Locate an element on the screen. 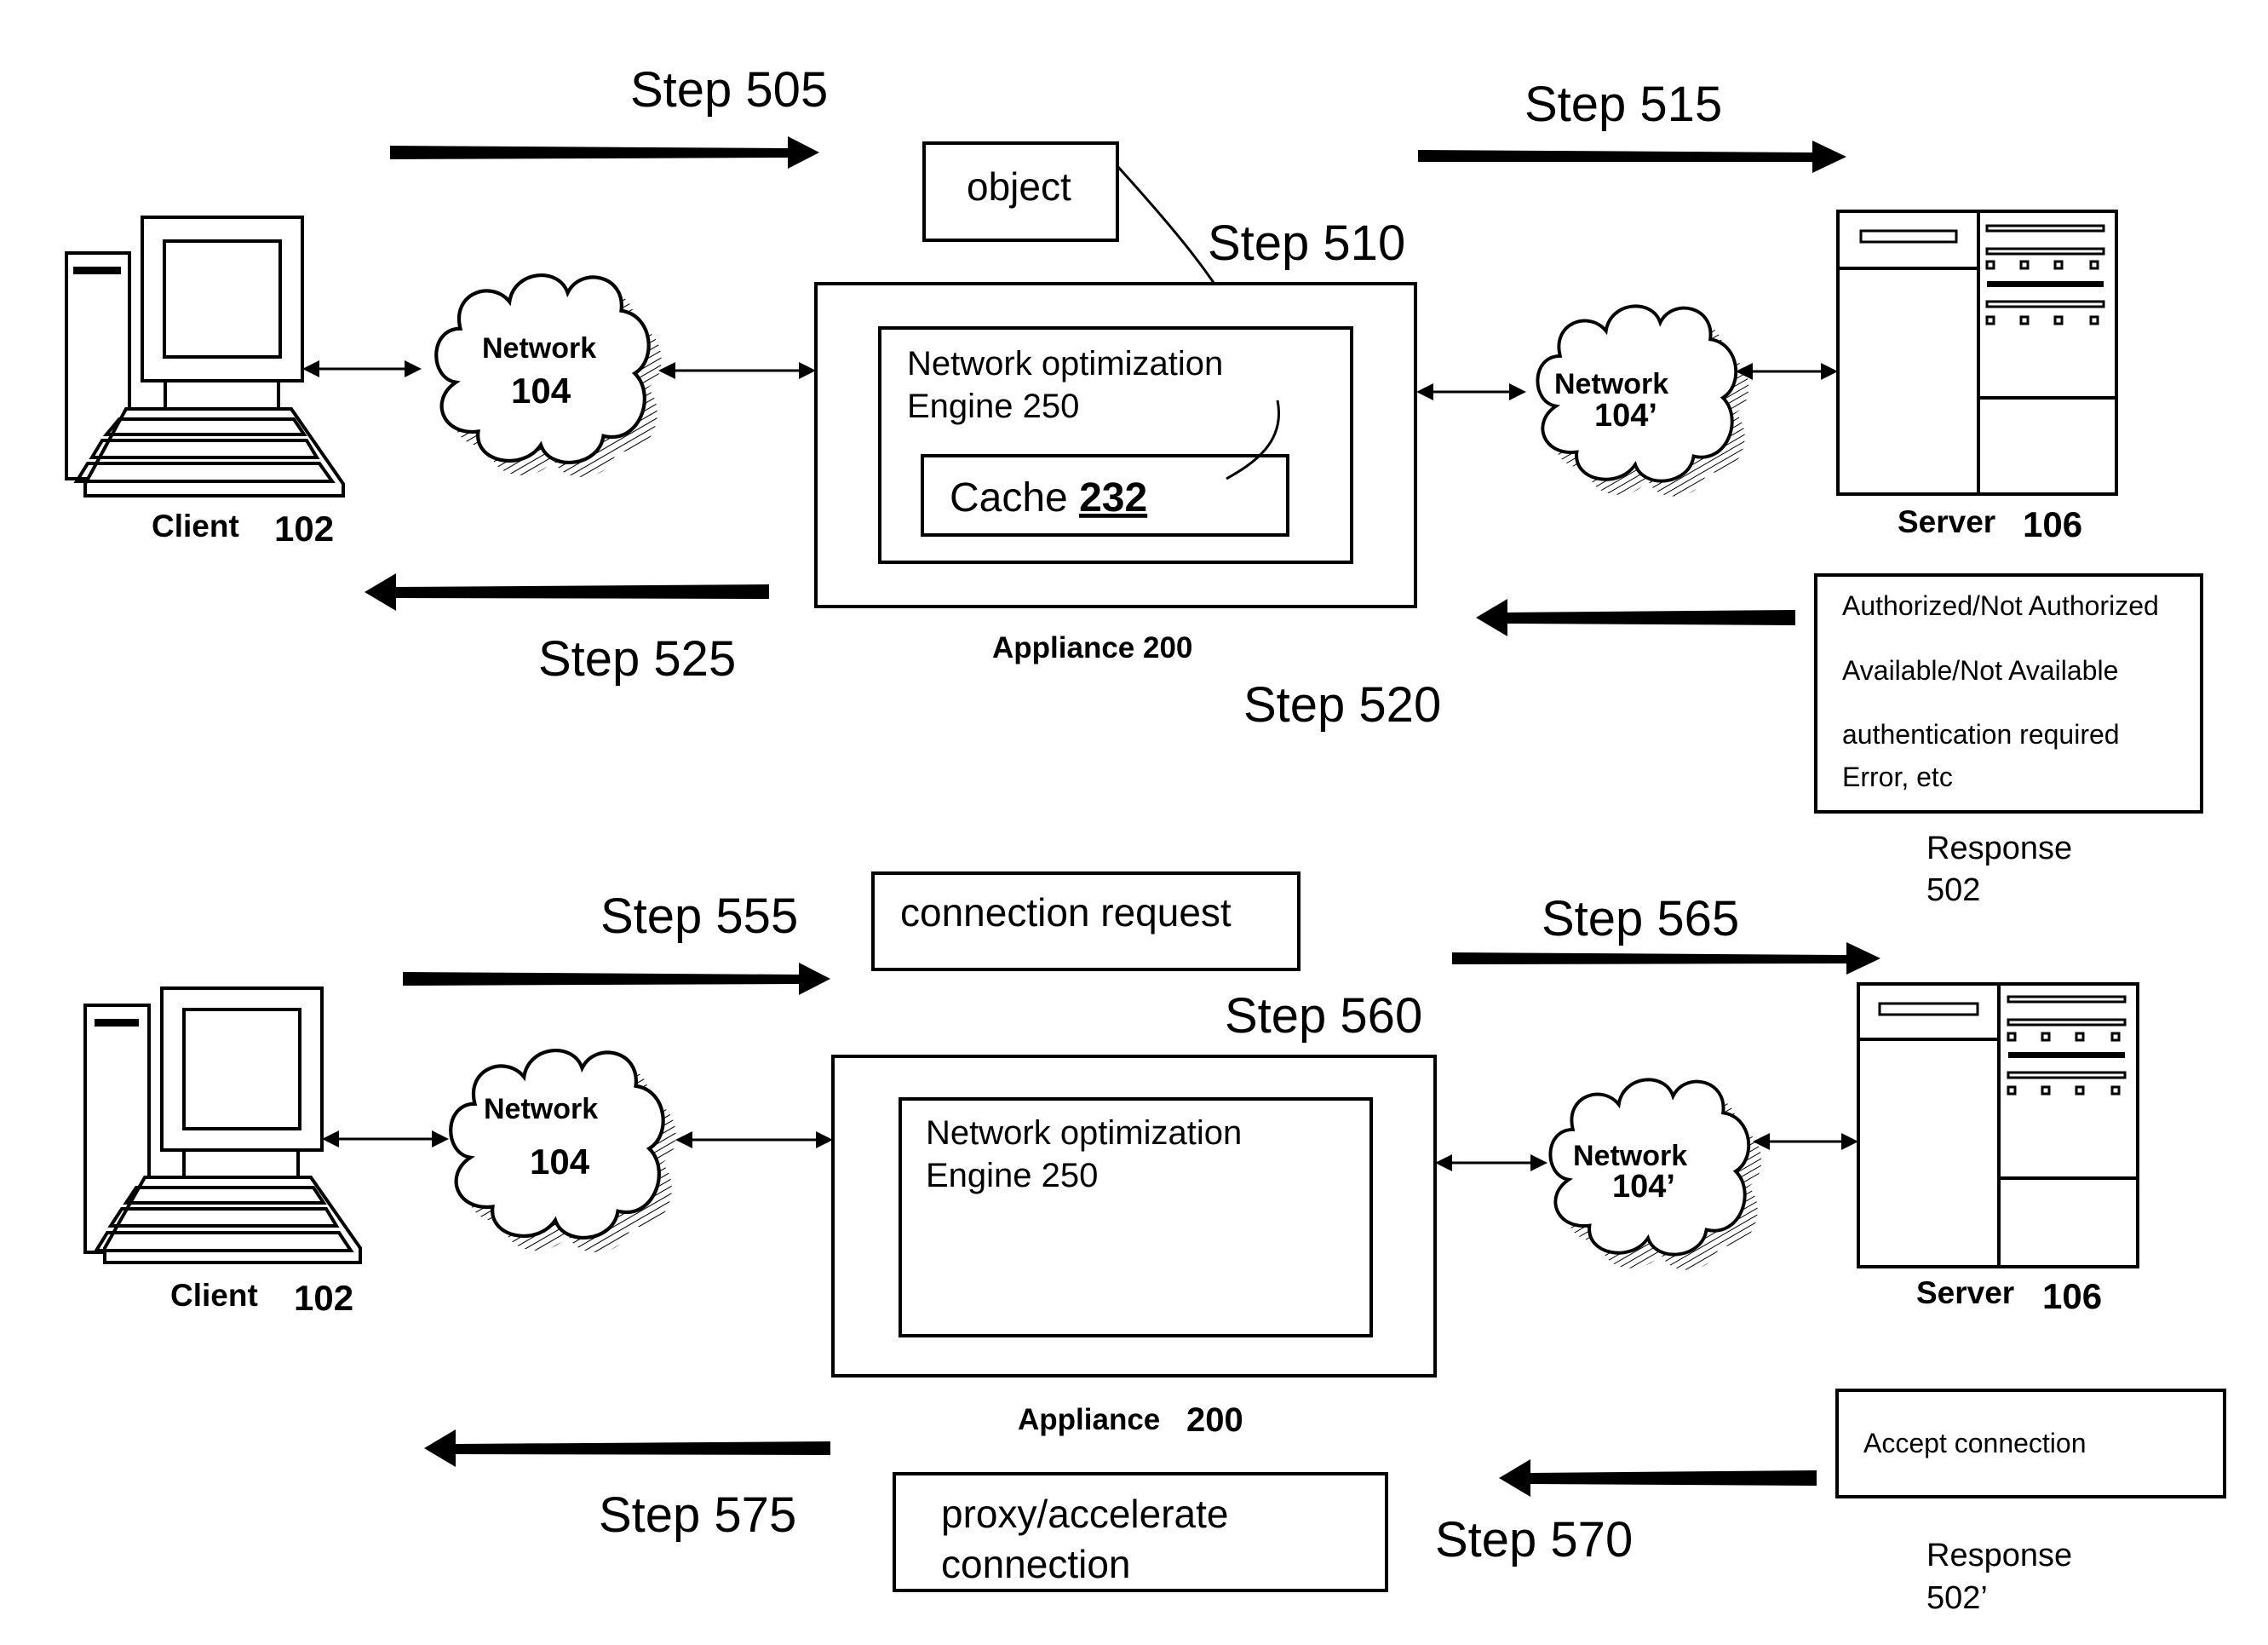  step-505-arrow is located at coordinates (604, 152).